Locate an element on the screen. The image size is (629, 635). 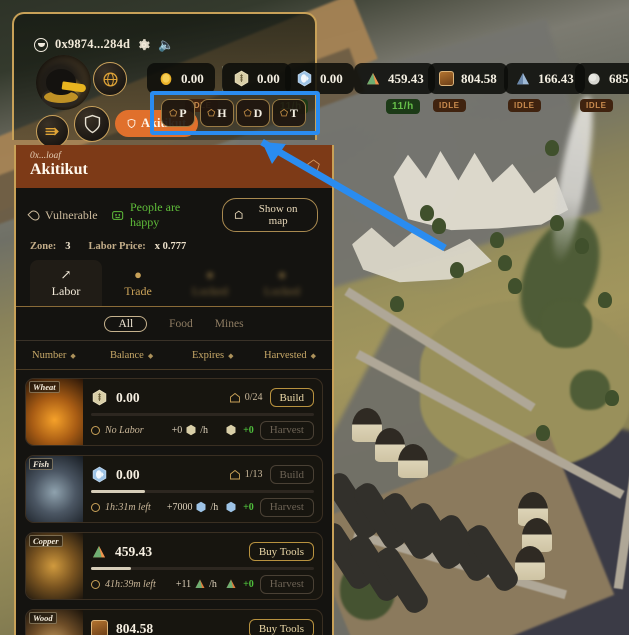
column-label: Balance is located at coordinates (127, 355).